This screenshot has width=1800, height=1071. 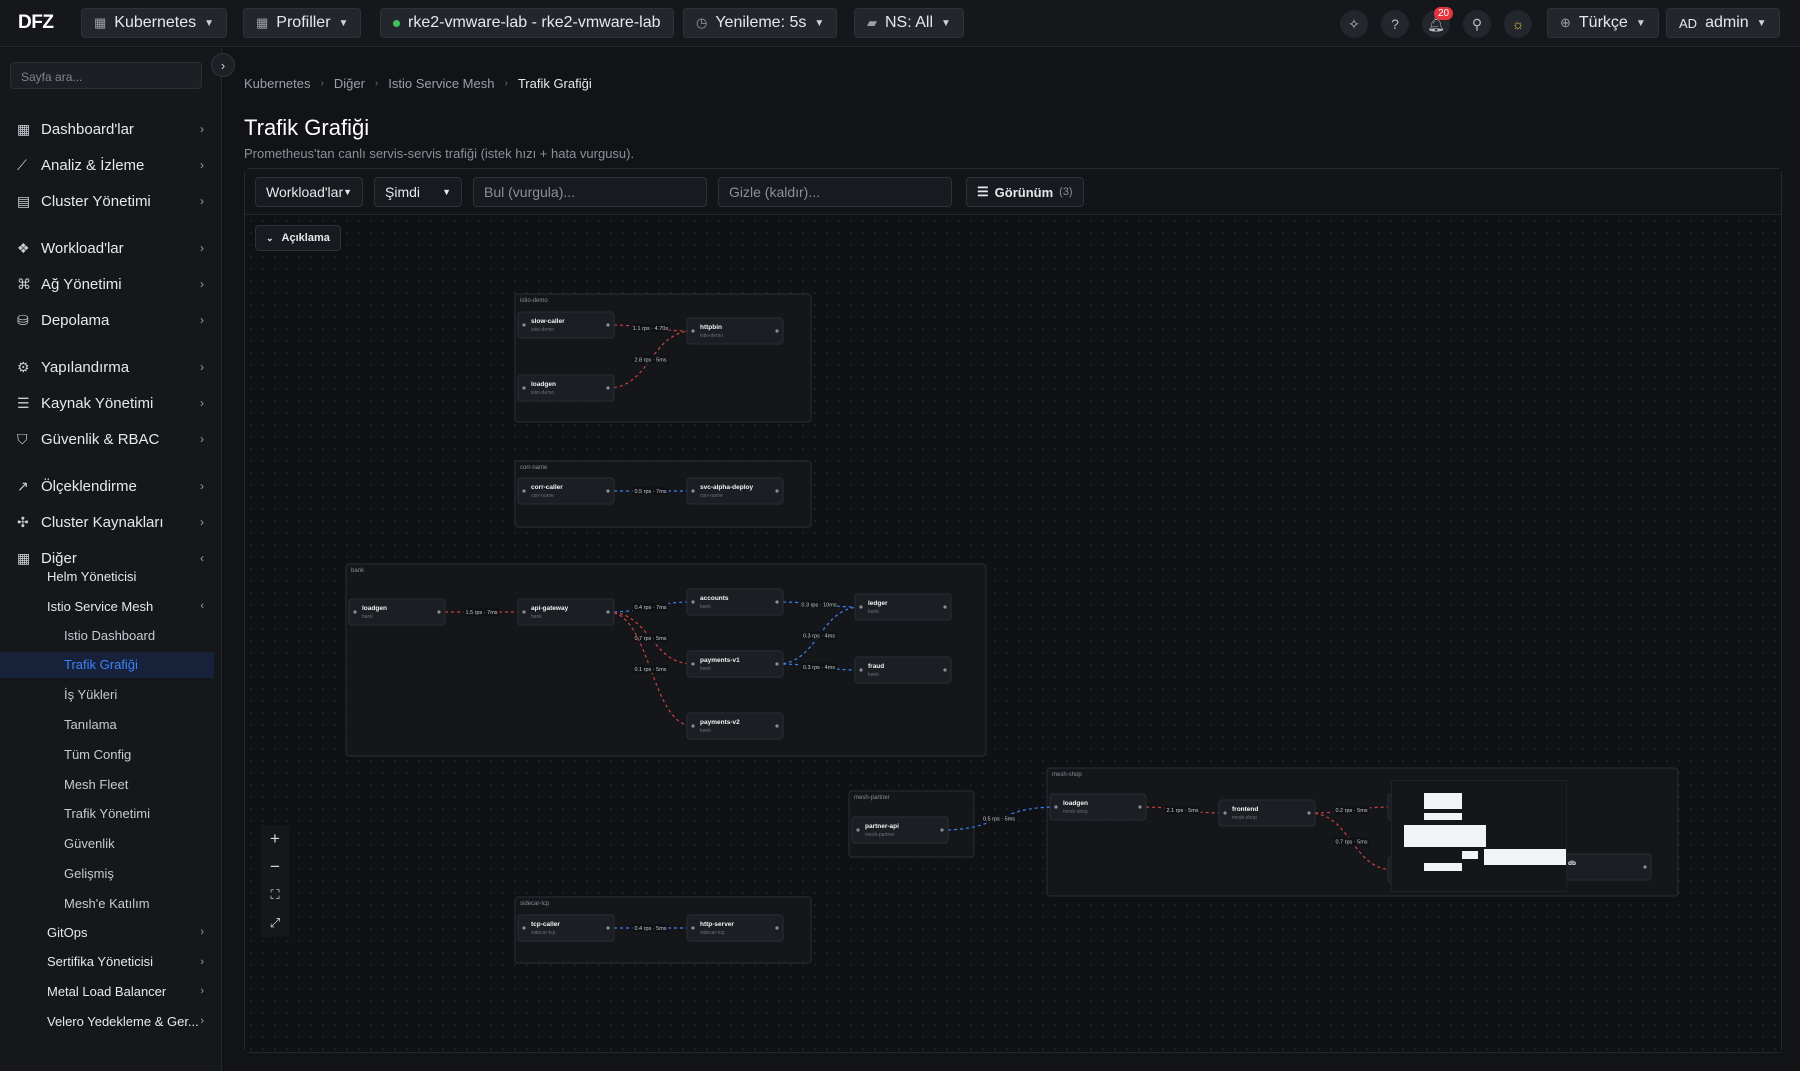 What do you see at coordinates (154, 23) in the screenshot?
I see `kubernetes-menu: ▦ Kubernetes ▼` at bounding box center [154, 23].